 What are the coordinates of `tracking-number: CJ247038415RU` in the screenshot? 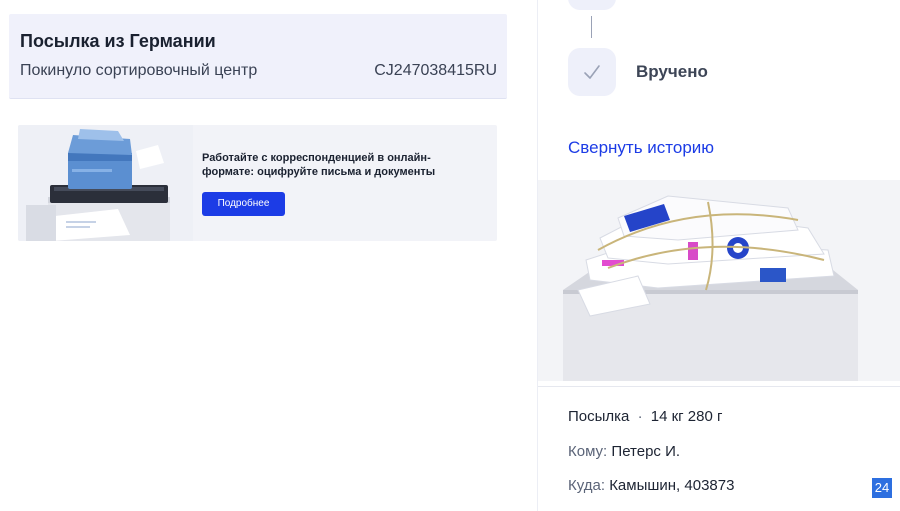 It's located at (435, 70).